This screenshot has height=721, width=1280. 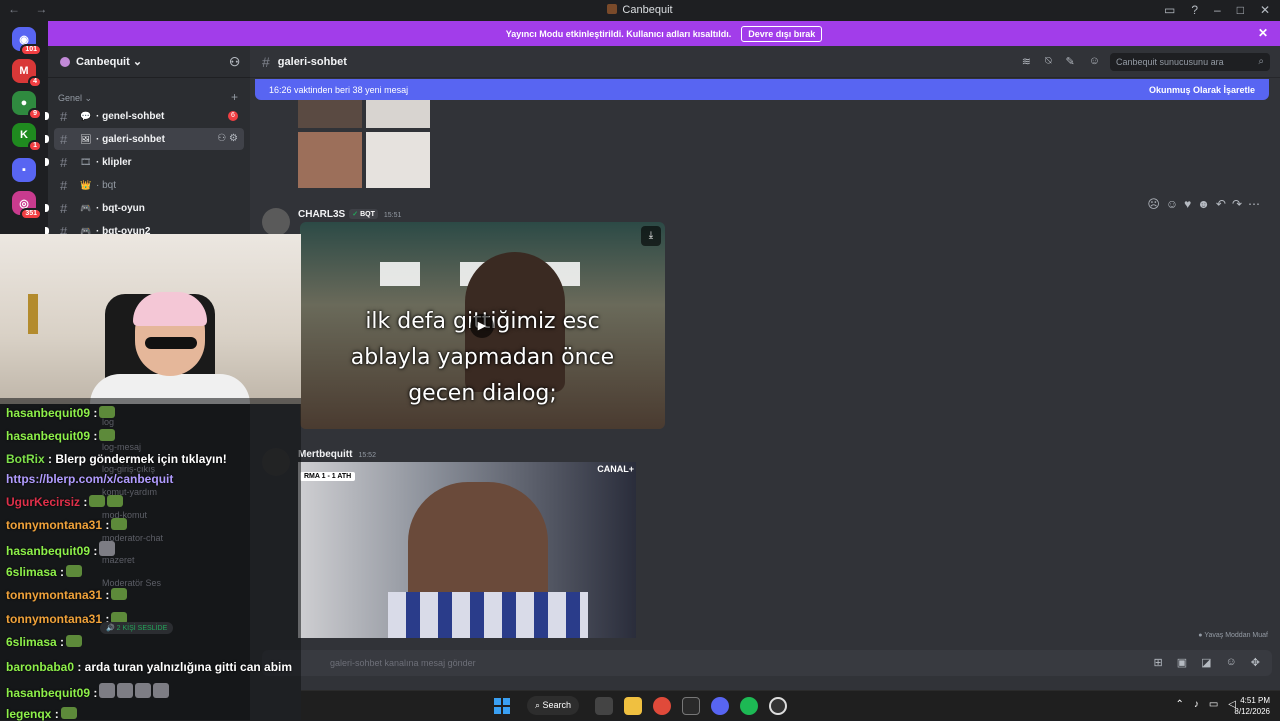 What do you see at coordinates (1070, 61) in the screenshot?
I see `pin-icon: ✎` at bounding box center [1070, 61].